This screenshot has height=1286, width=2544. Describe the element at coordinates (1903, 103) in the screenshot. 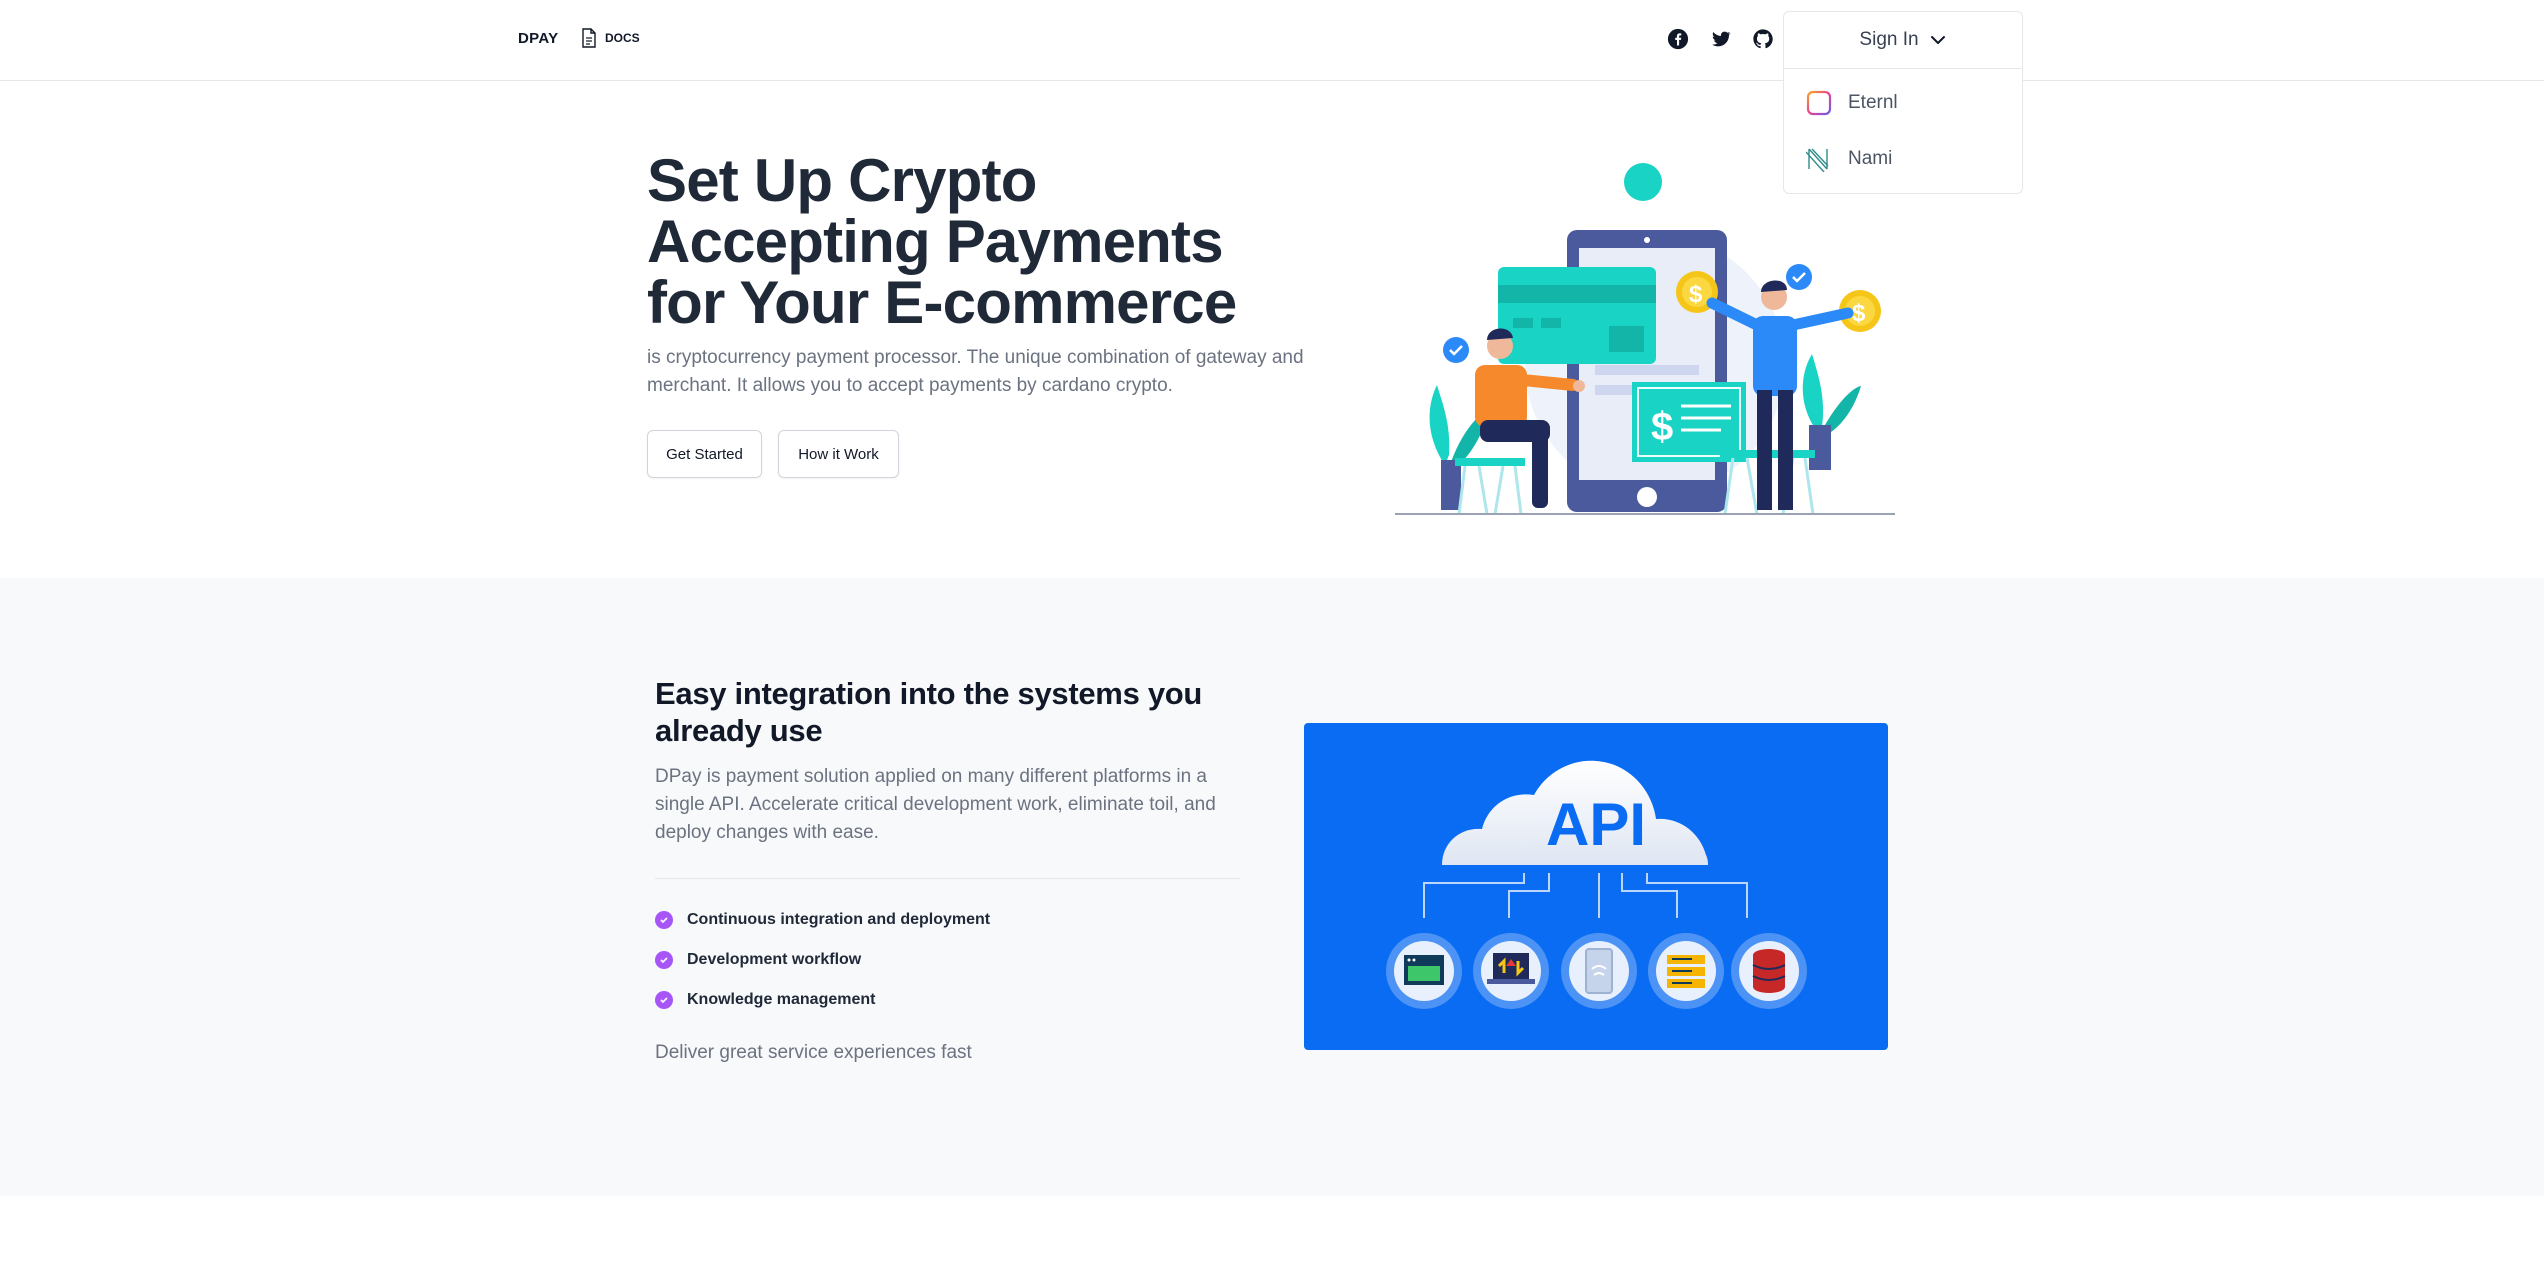

I see `wallet-option-eternl: Eternl` at that location.